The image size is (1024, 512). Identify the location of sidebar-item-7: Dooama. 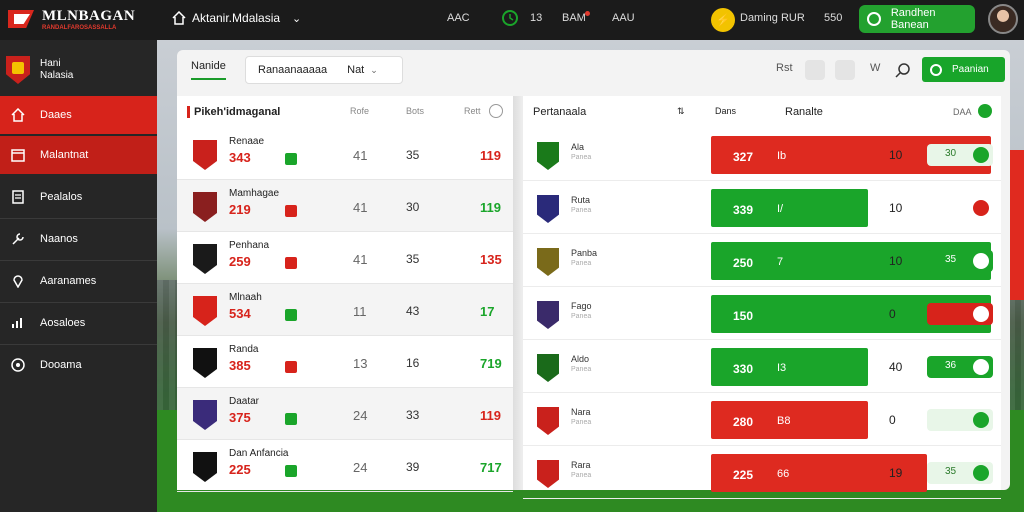
(78, 365).